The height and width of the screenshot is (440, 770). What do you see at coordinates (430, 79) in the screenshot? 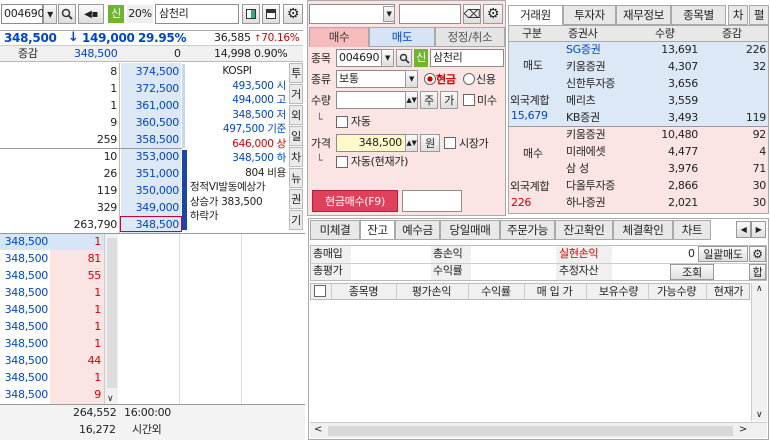
I see `cash-radio` at bounding box center [430, 79].